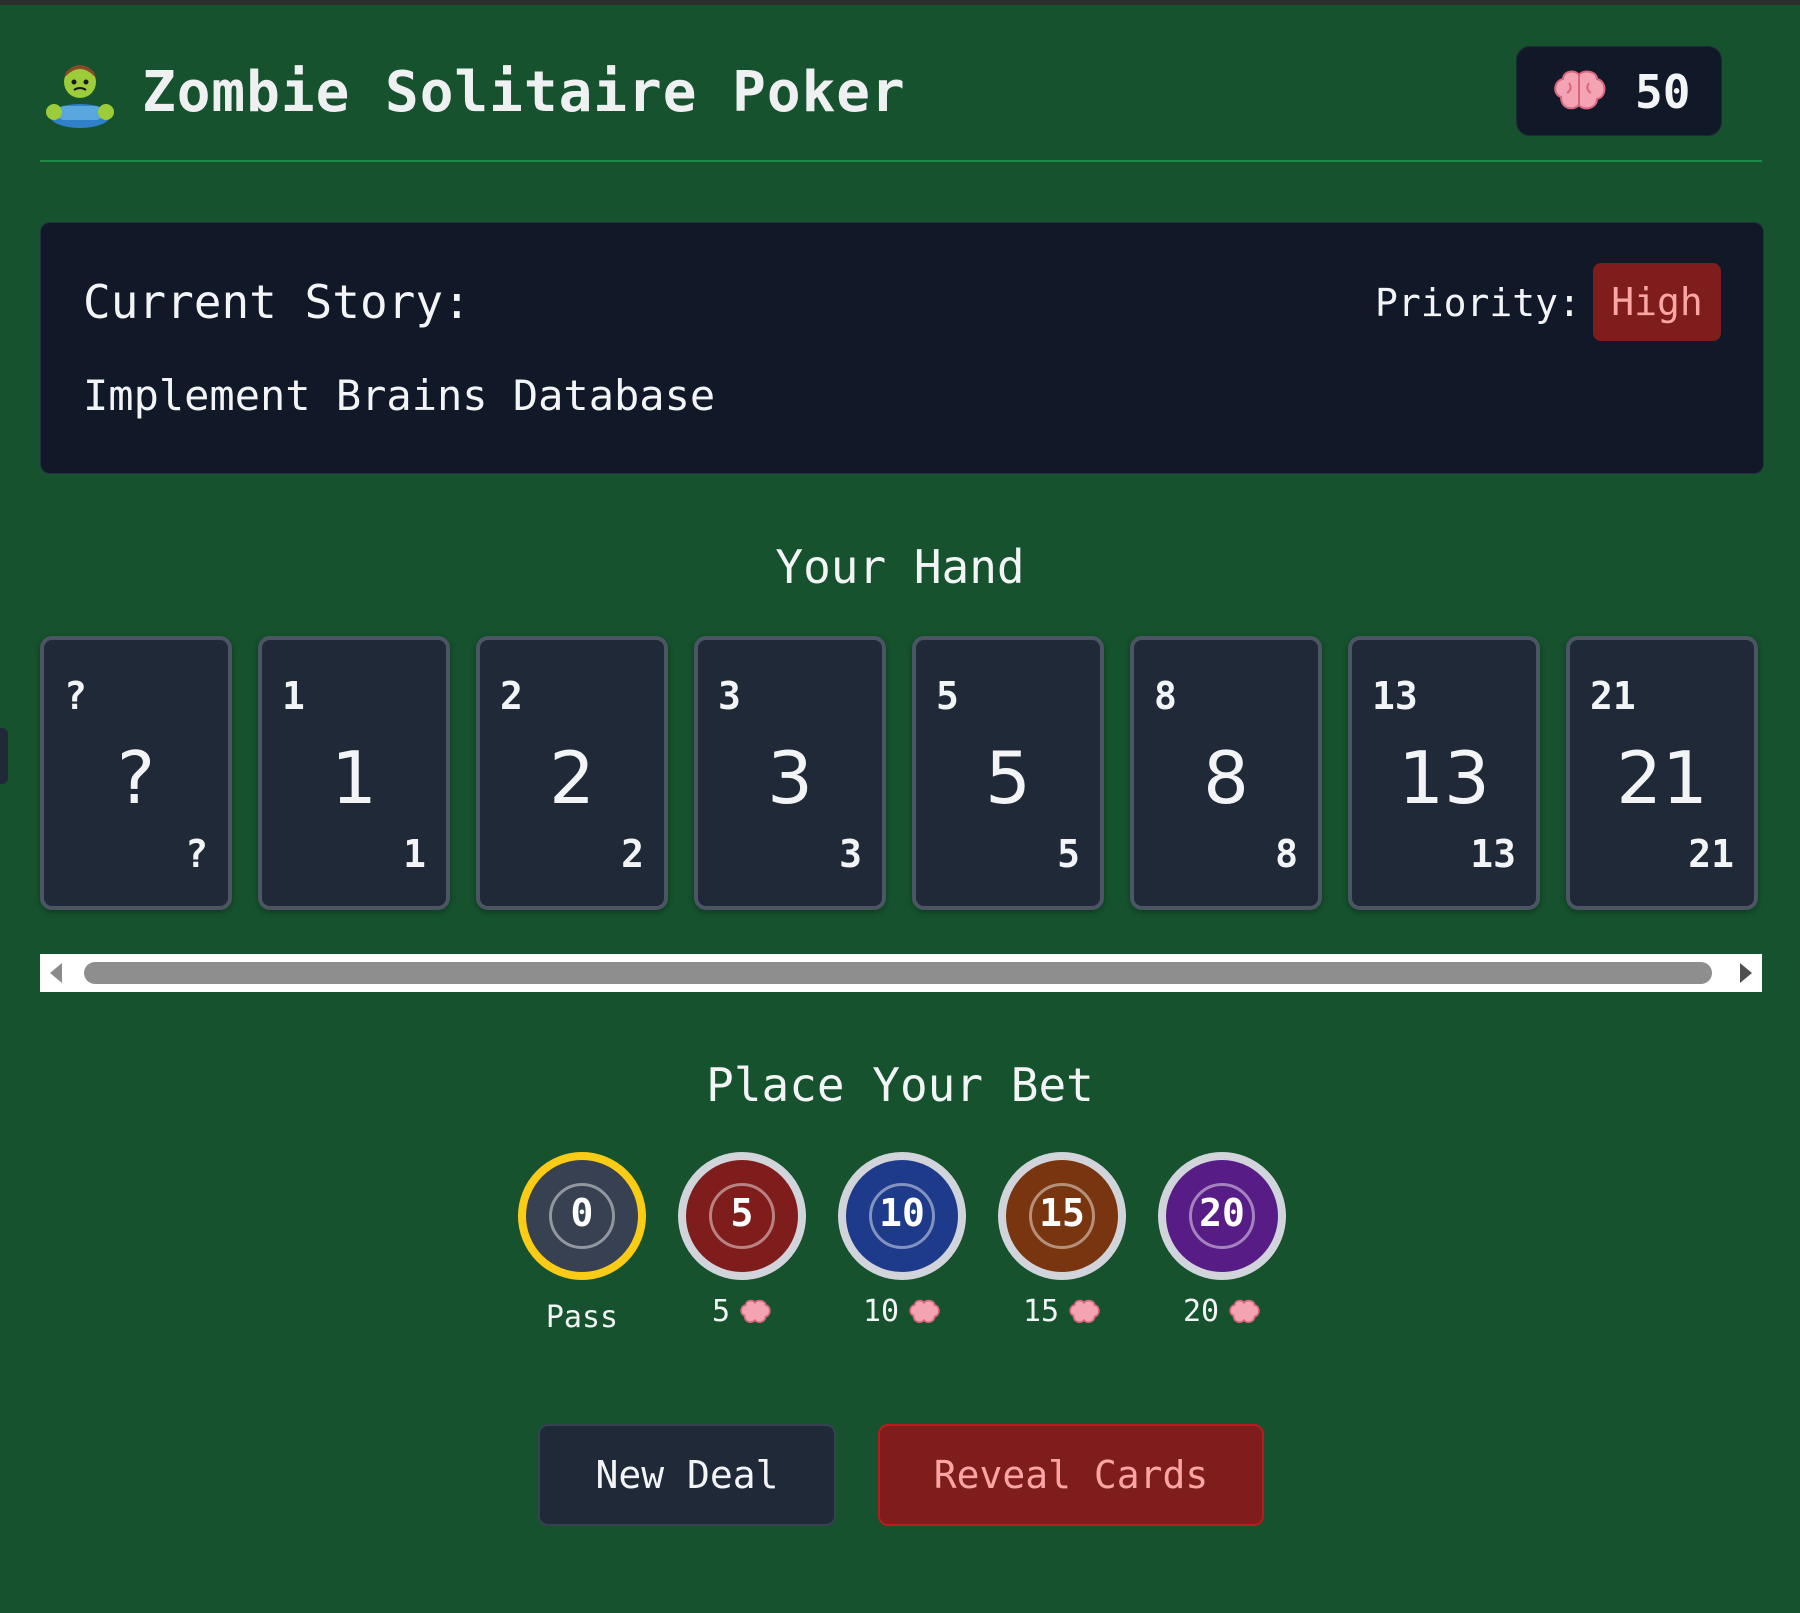 The width and height of the screenshot is (1800, 1613). I want to click on chip-5: 5 5, so click(742, 1240).